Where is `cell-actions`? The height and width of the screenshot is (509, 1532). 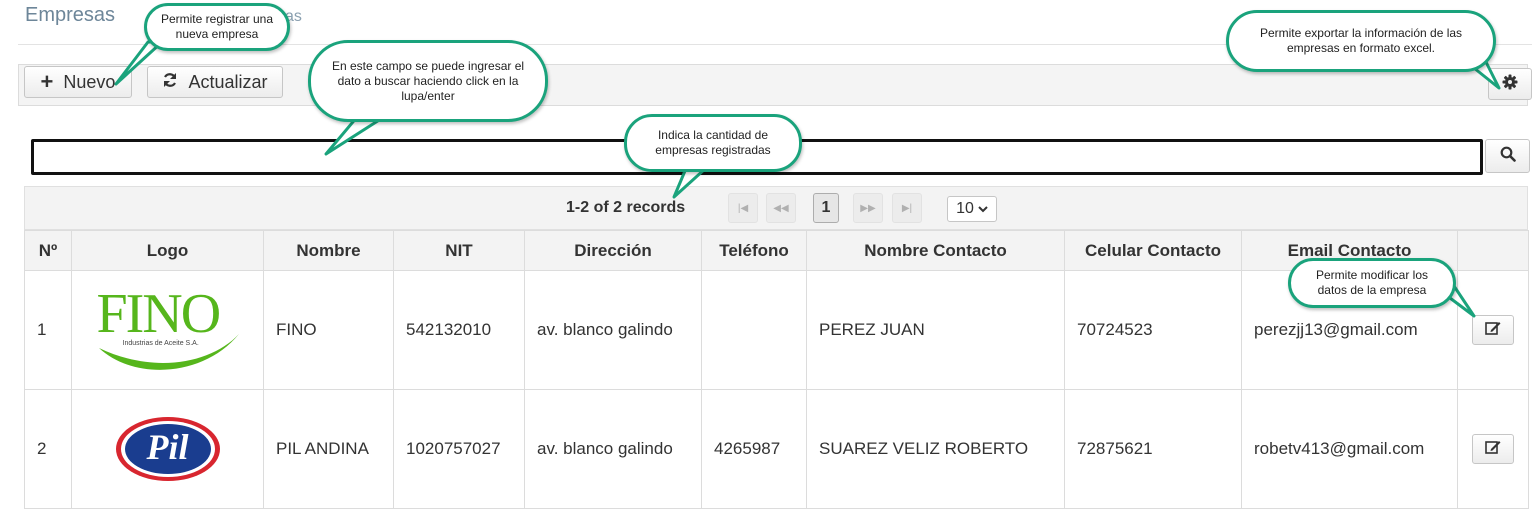 cell-actions is located at coordinates (1493, 449).